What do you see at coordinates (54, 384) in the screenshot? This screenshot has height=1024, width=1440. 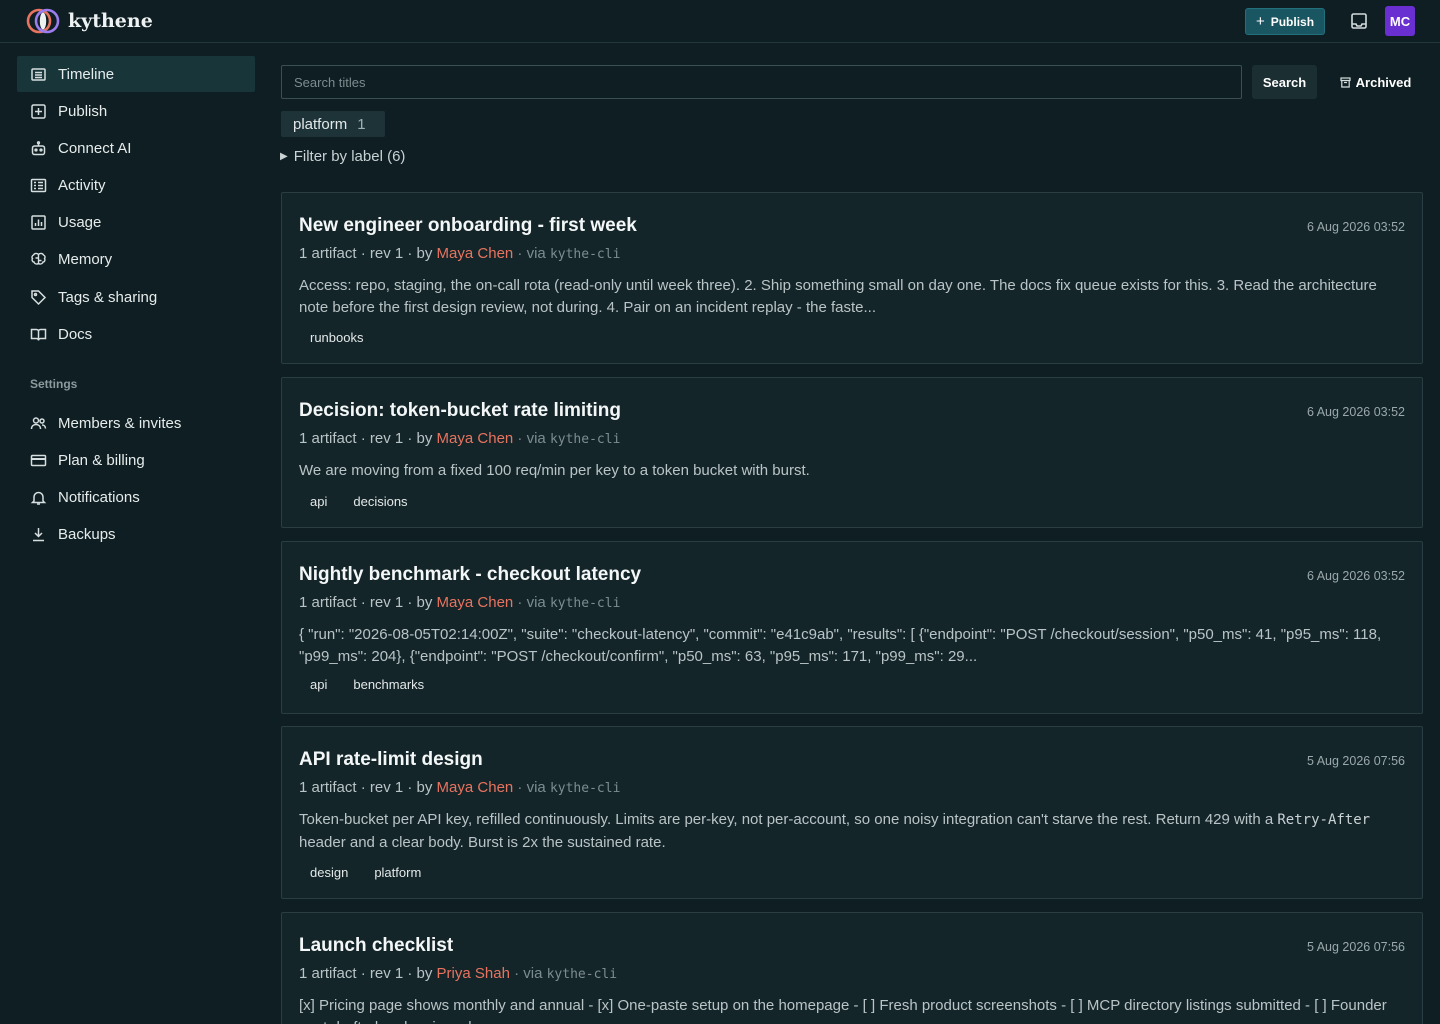 I see `settings-heading: Settings` at bounding box center [54, 384].